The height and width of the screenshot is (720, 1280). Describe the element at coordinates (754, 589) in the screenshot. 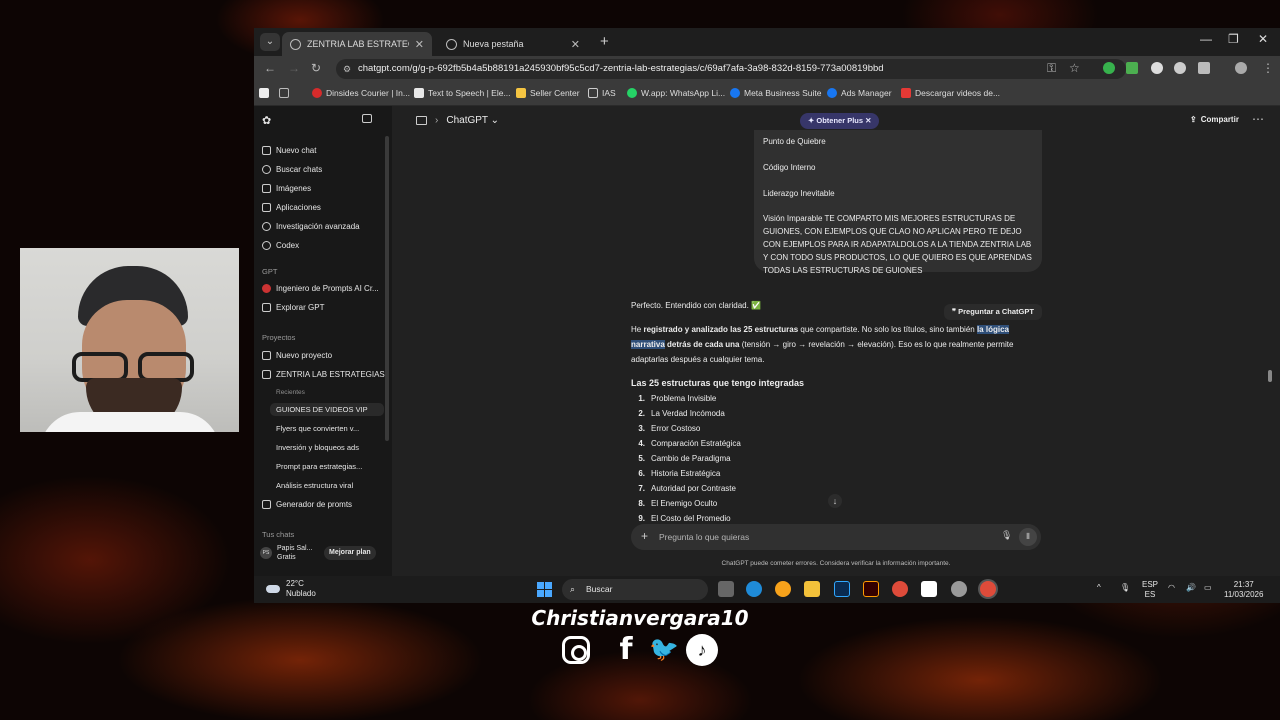

I see `edge-icon` at that location.